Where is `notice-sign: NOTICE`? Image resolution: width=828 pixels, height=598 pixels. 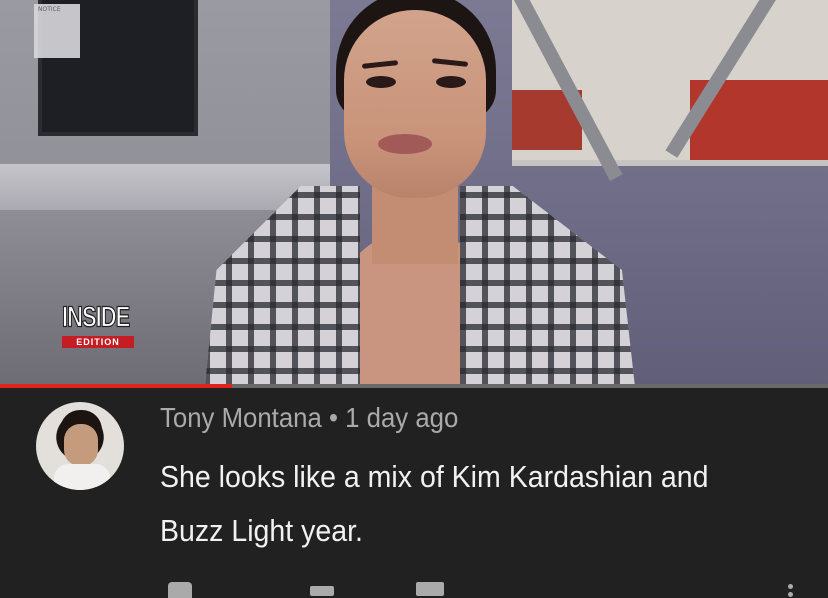
notice-sign: NOTICE is located at coordinates (57, 31).